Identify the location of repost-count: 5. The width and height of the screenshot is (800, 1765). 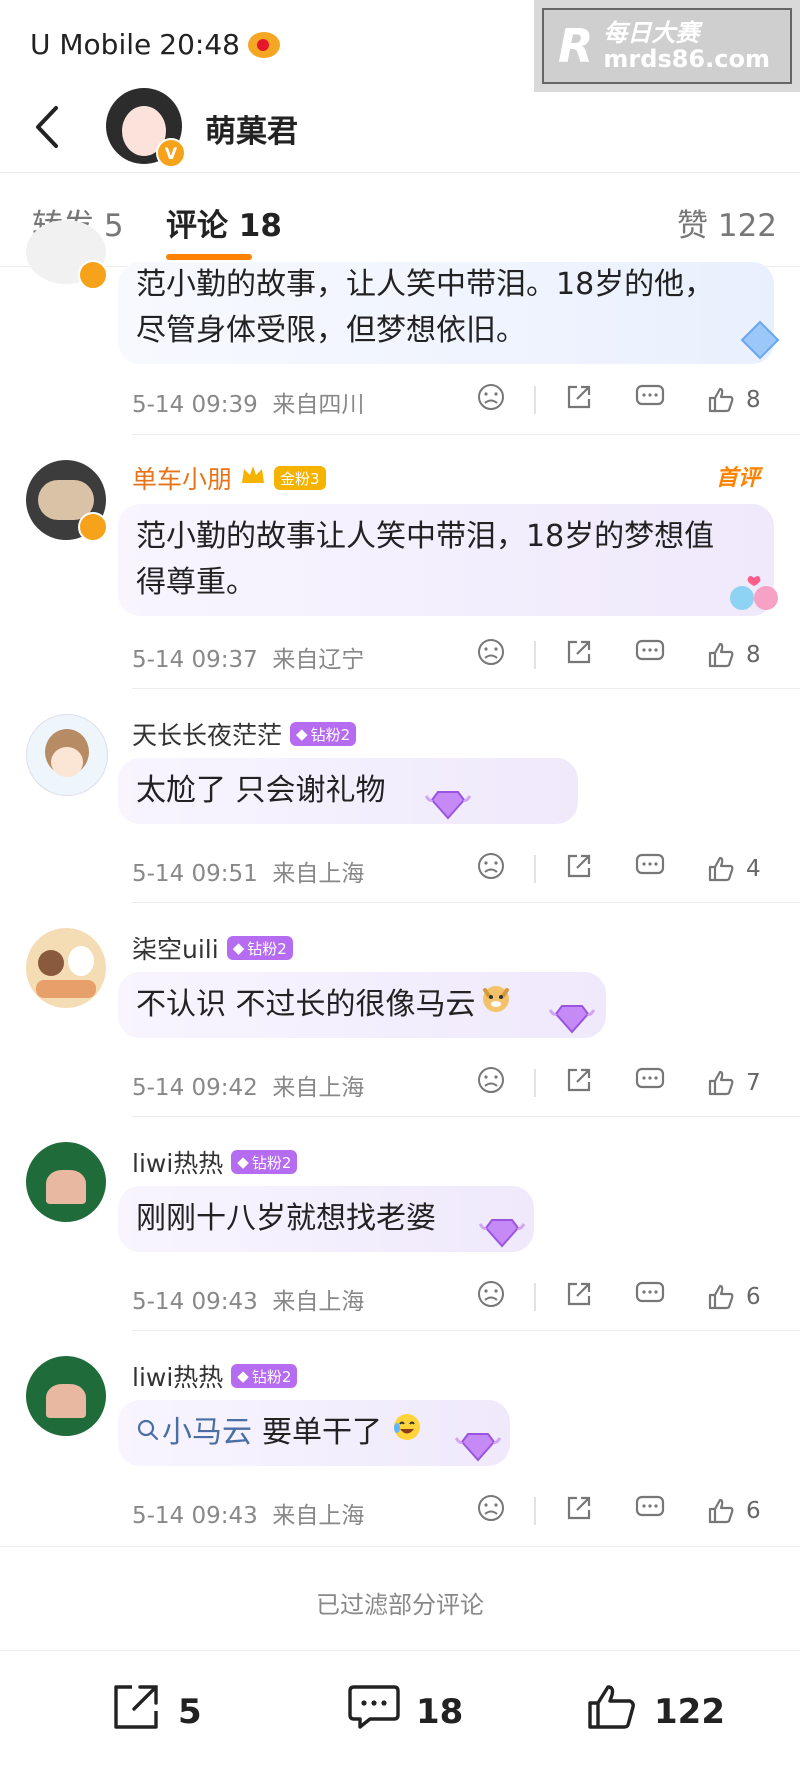
(190, 1711).